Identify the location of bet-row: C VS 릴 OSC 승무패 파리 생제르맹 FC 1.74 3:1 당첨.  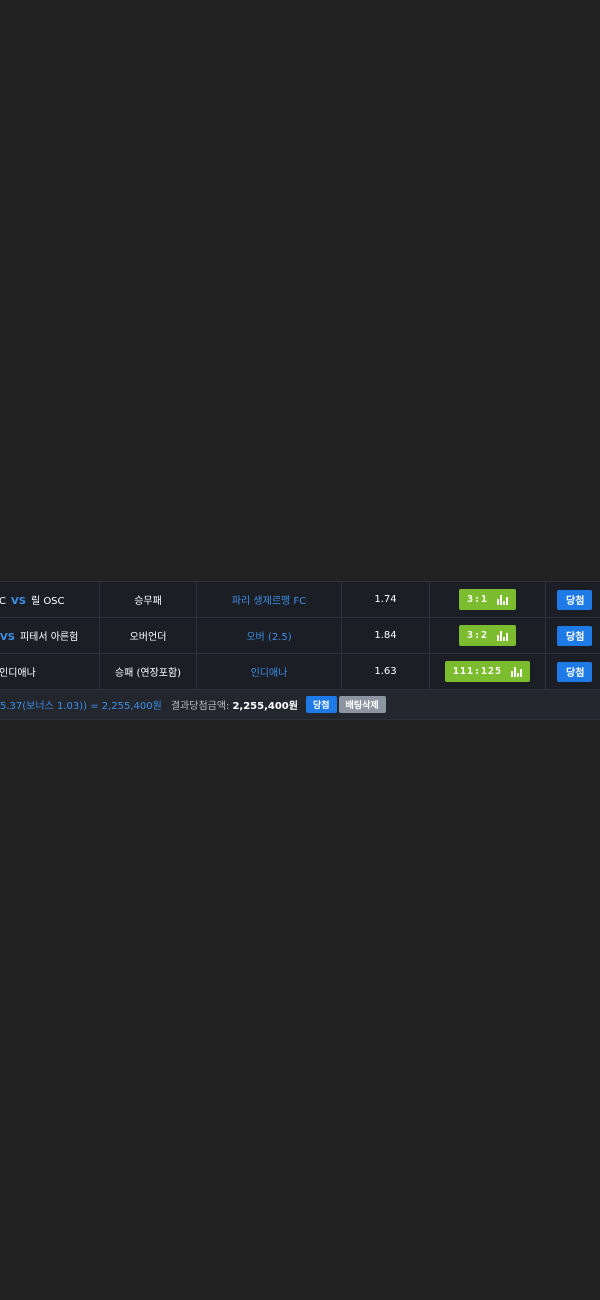
(300, 600).